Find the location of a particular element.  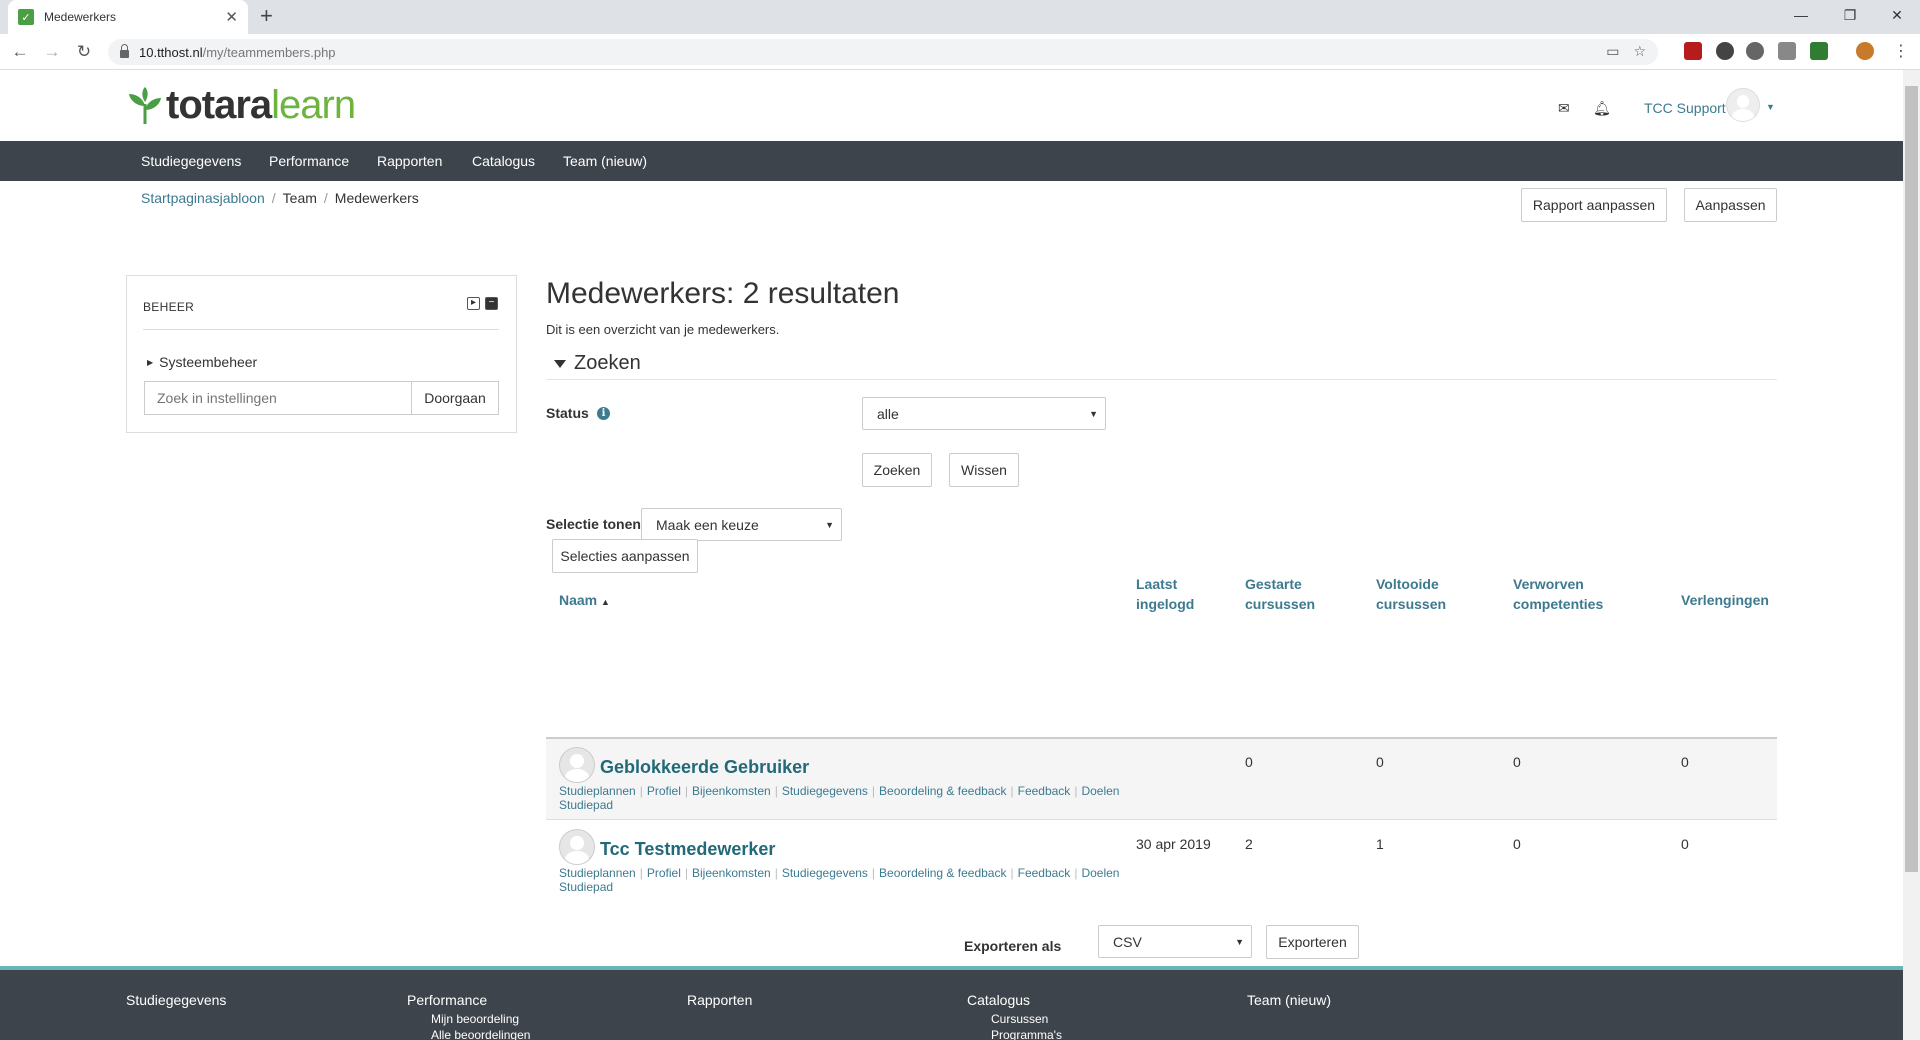

collapse-block-icon: − is located at coordinates (491, 303).